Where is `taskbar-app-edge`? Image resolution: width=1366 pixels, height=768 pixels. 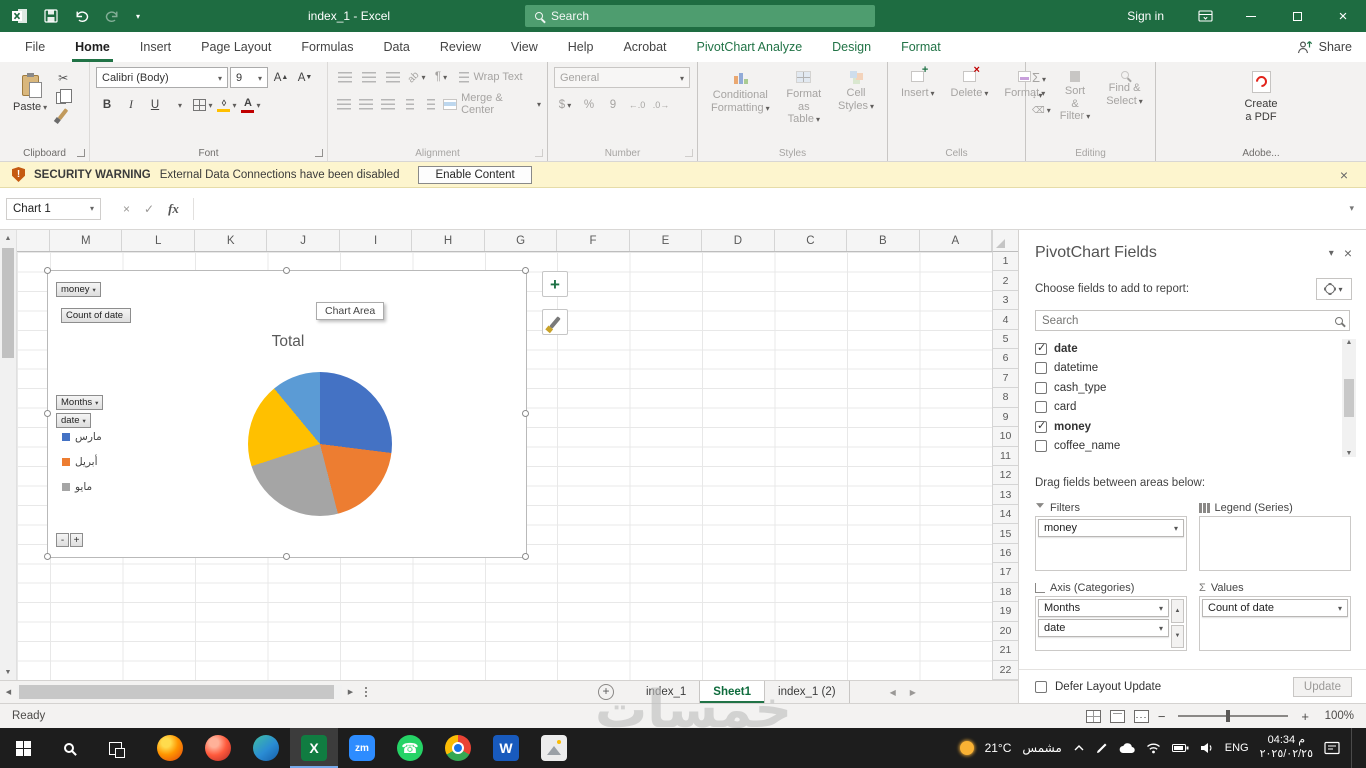
taskbar-app-edge is located at coordinates (266, 748).